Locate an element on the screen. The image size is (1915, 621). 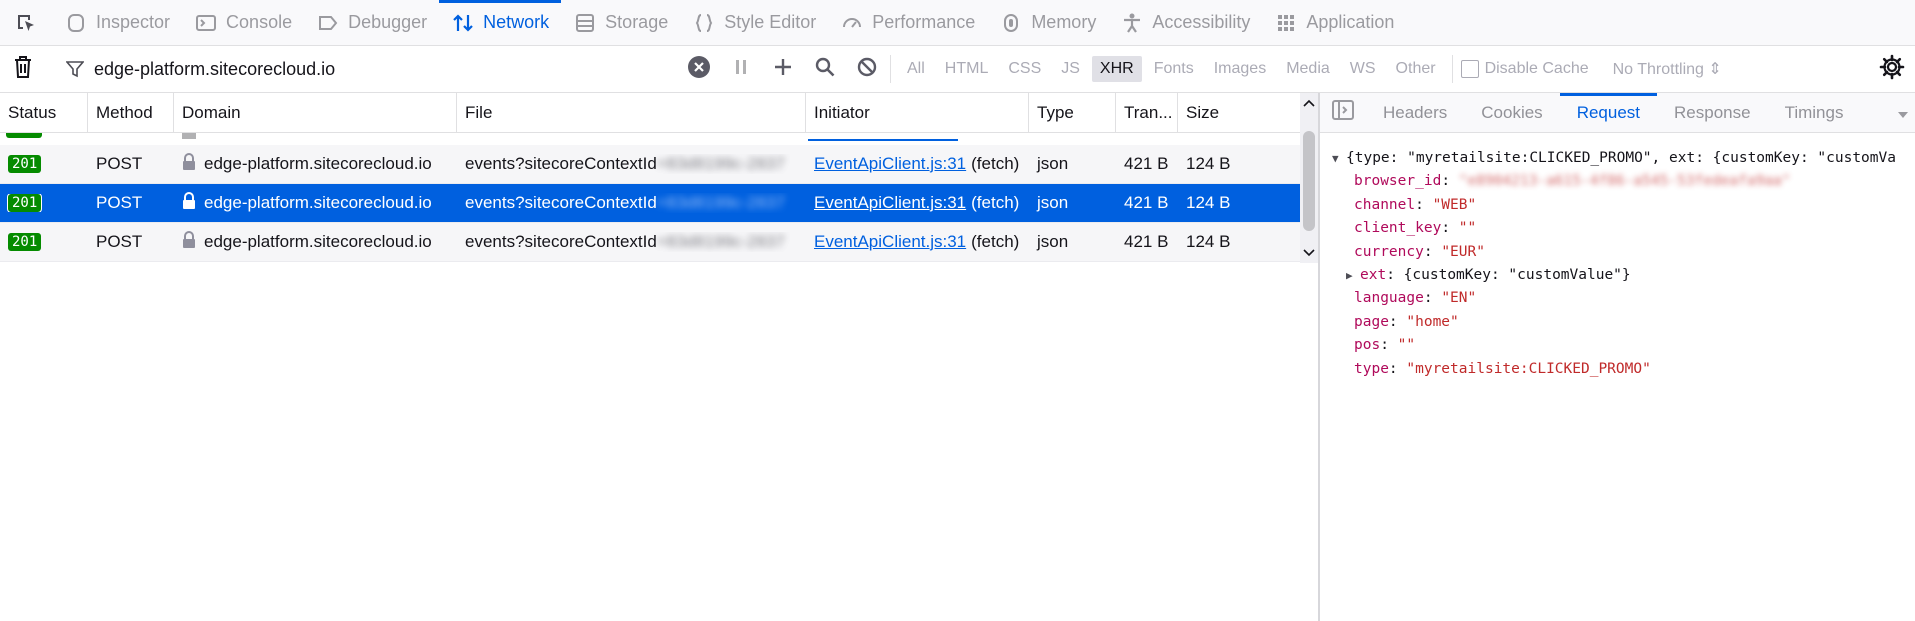
block-requests-button is located at coordinates (867, 69).